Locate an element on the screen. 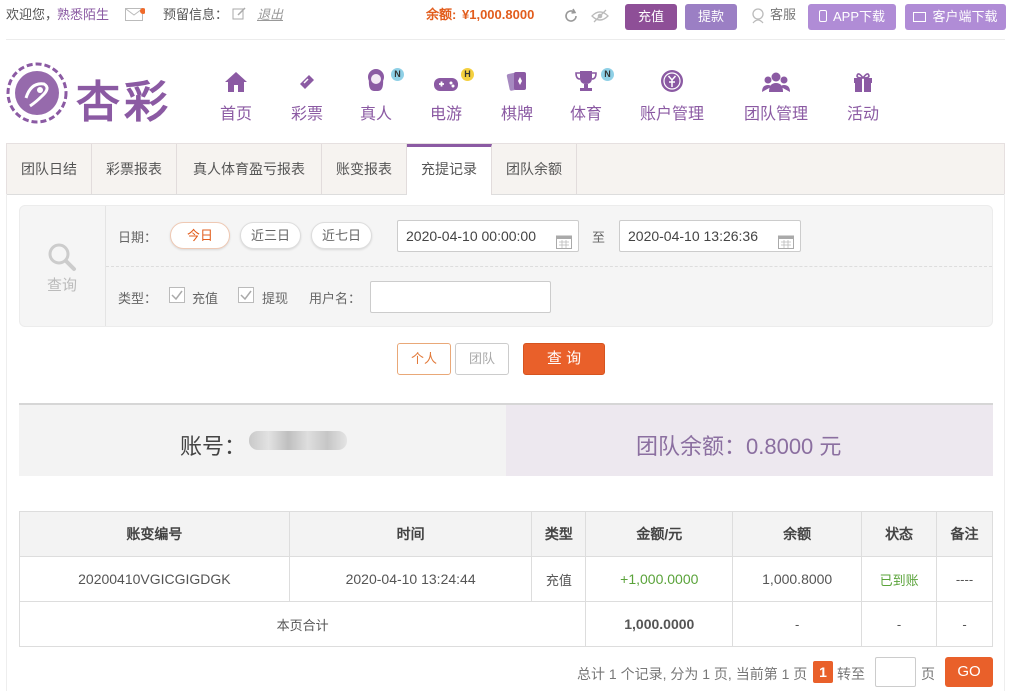 The image size is (1011, 691). logo-text: 杏彩 is located at coordinates (124, 98).